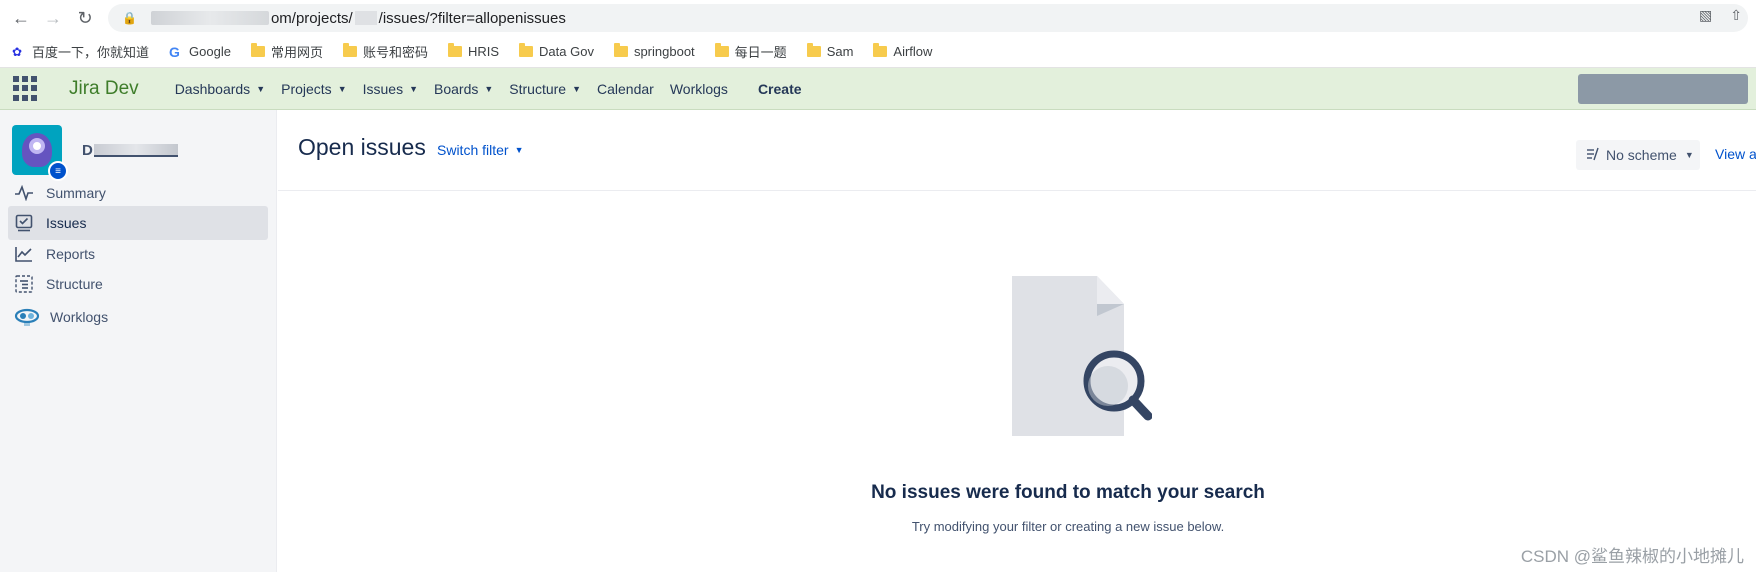 The height and width of the screenshot is (572, 1756). What do you see at coordinates (138, 317) in the screenshot?
I see `sidebar-item-worklogs: Worklogs` at bounding box center [138, 317].